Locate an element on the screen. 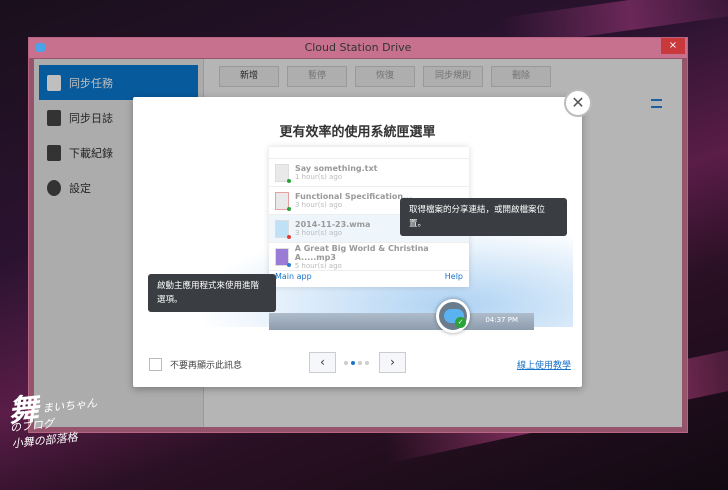 The height and width of the screenshot is (490, 728). file-row: Say something.txt 1 hour(s) ago is located at coordinates (369, 173).